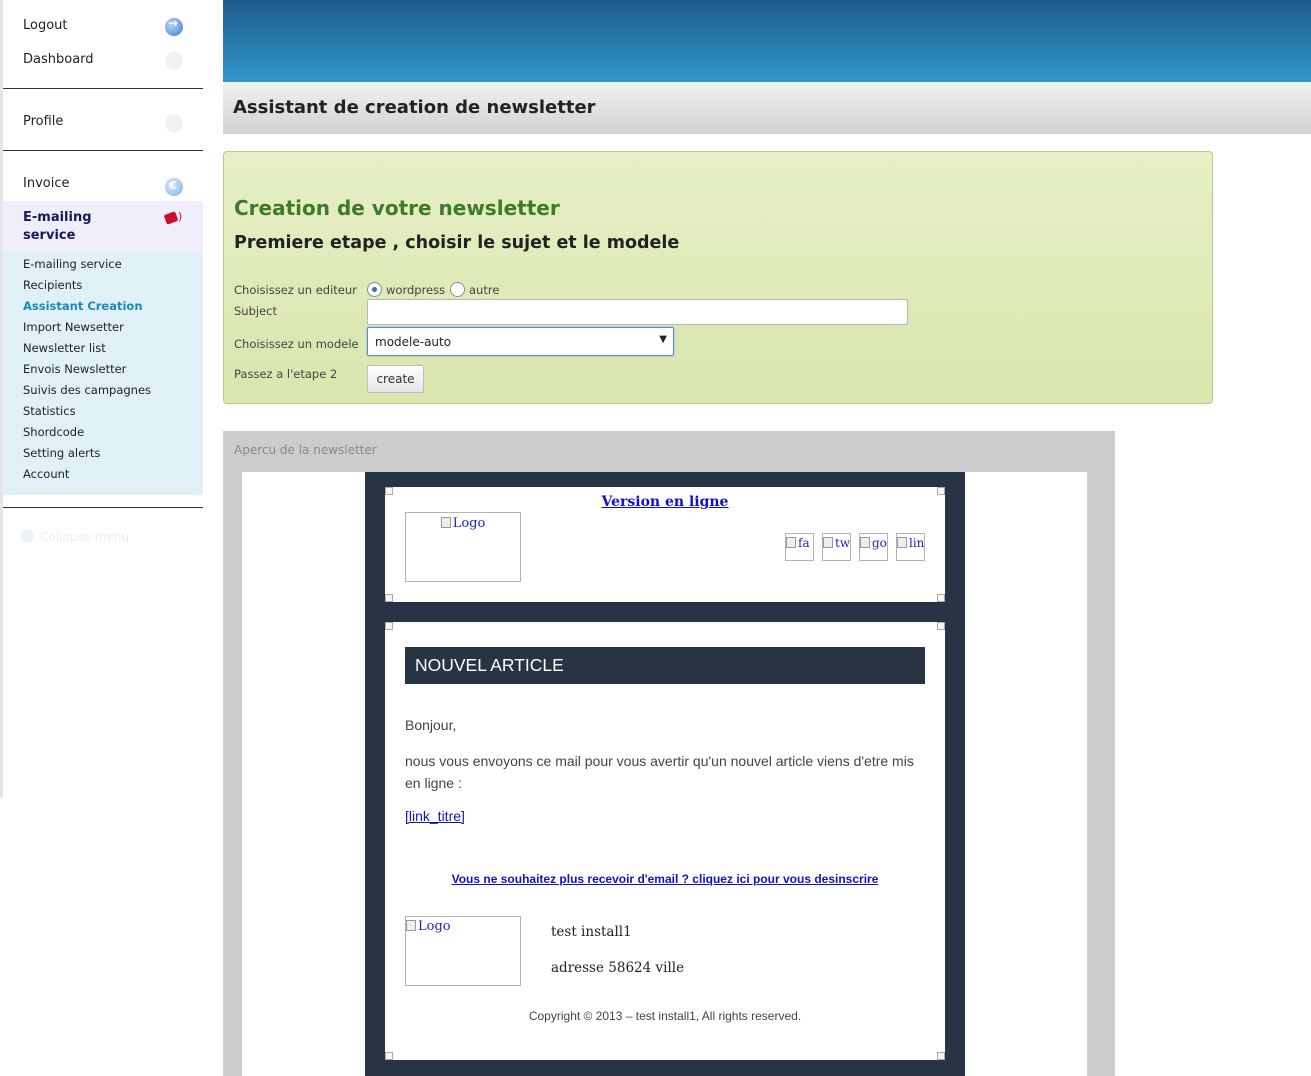 The height and width of the screenshot is (1076, 1311). What do you see at coordinates (397, 208) in the screenshot?
I see `wizard-title: Creation de votre newsletter` at bounding box center [397, 208].